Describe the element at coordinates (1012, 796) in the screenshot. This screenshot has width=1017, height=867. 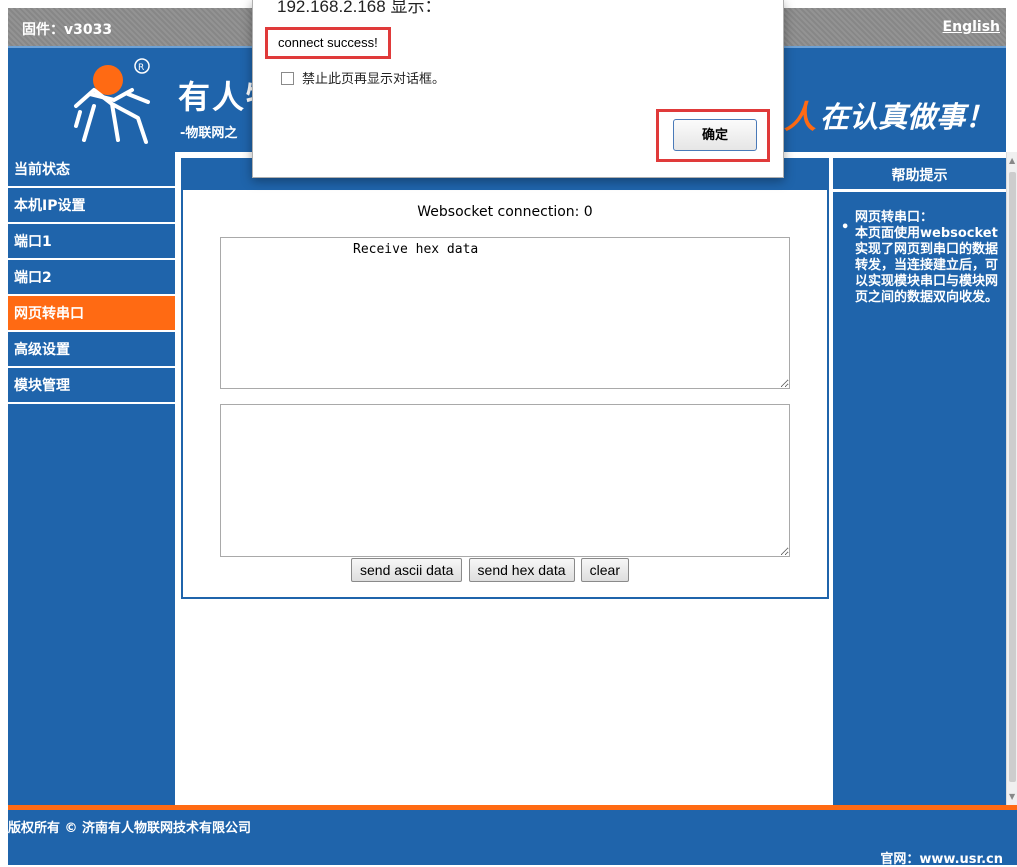
I see `scroll-down-icon: ▼` at that location.